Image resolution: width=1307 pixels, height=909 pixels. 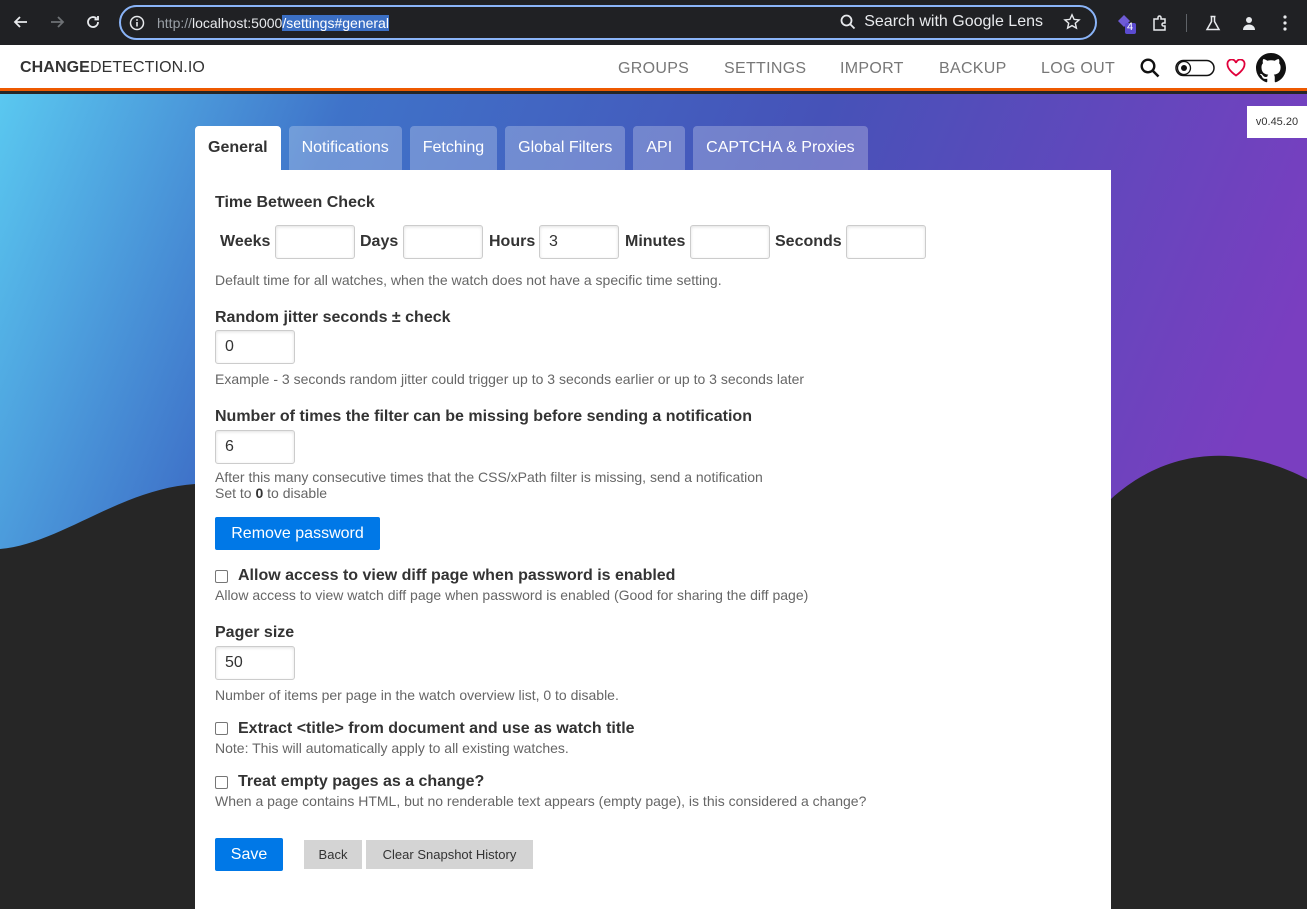 I want to click on bookmark-star-icon, so click(x=1072, y=24).